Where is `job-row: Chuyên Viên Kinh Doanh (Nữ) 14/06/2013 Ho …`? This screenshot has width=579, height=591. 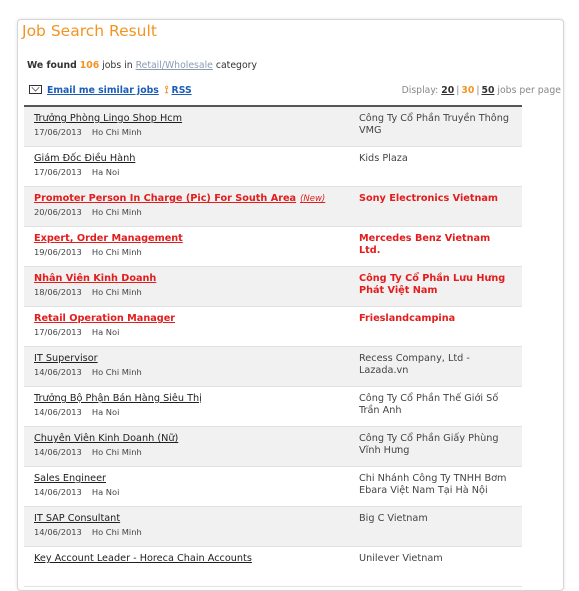
job-row: Chuyên Viên Kinh Doanh (Nữ) 14/06/2013 Ho … is located at coordinates (273, 447).